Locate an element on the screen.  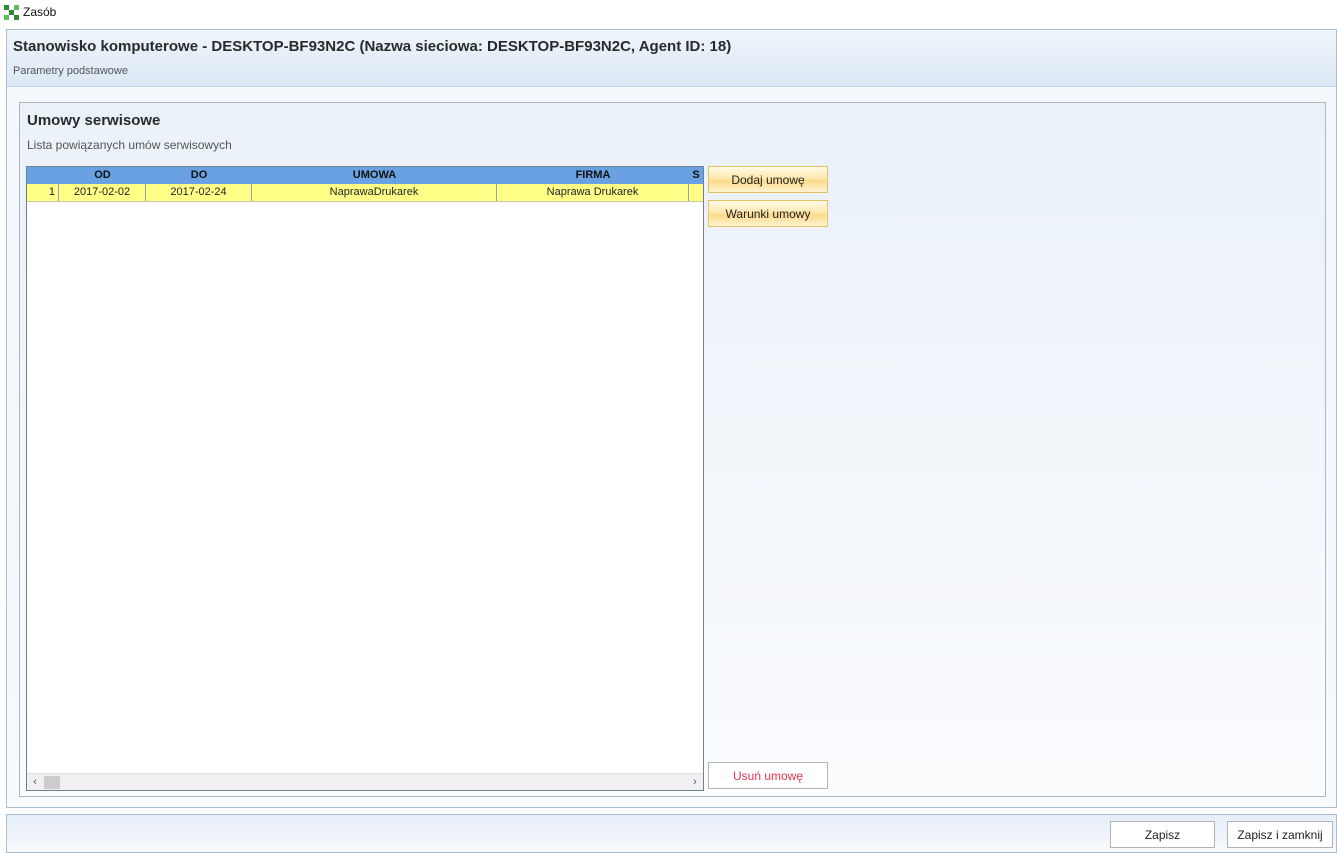
section-subtitle: Lista powiązanych umów serwisowych is located at coordinates (129, 145).